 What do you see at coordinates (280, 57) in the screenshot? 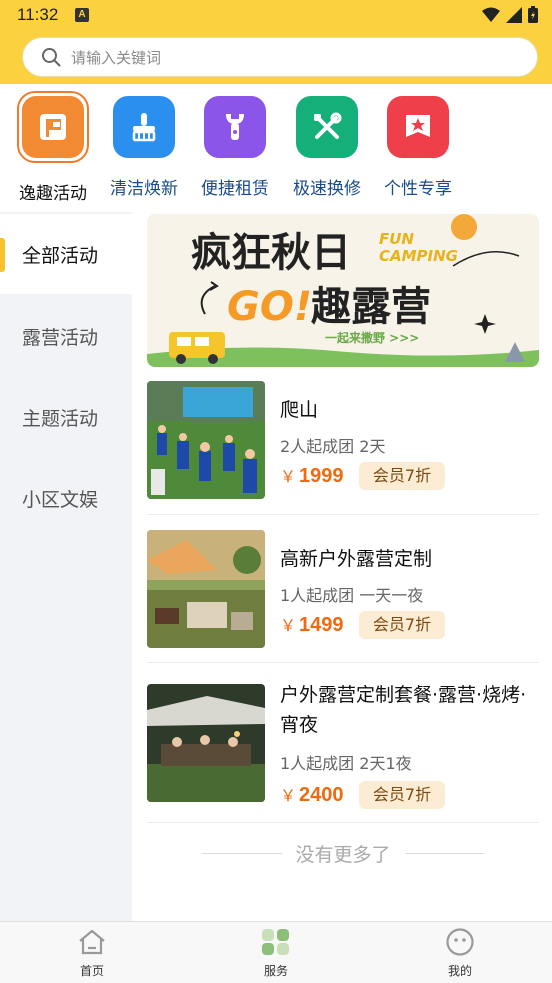
I see `search-bar: 请输入关键词` at bounding box center [280, 57].